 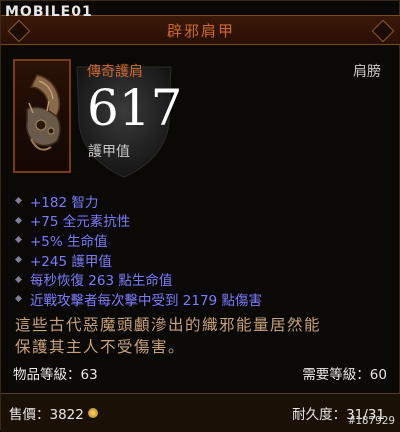 I want to click on ornament-right-icon, so click(x=383, y=31).